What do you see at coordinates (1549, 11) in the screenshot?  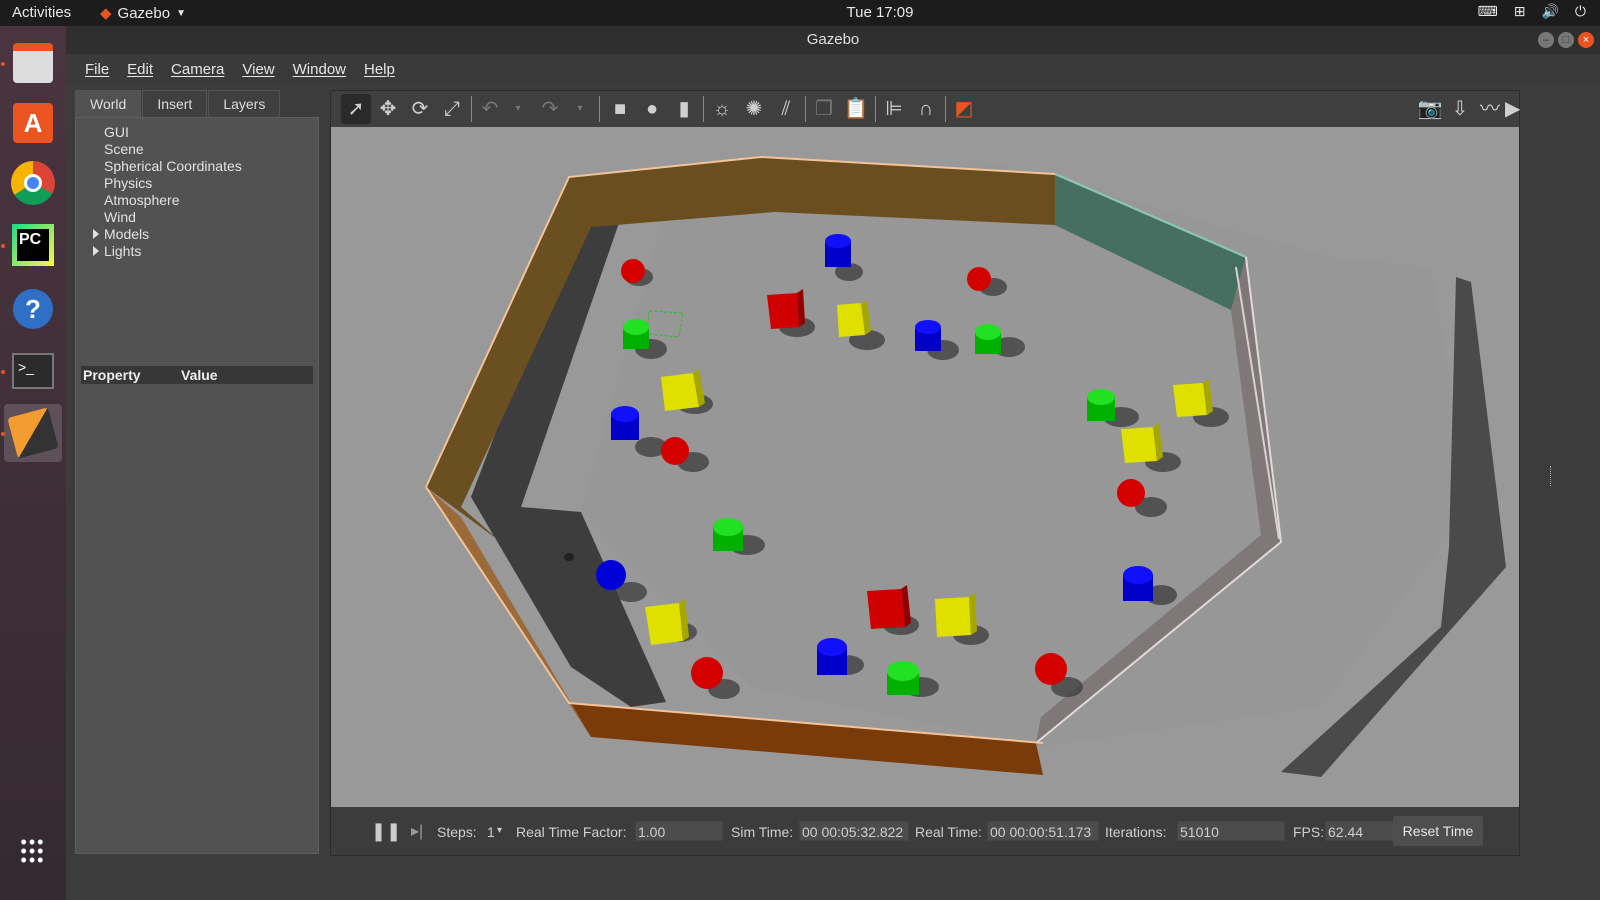 I see `volume-icon: 🔊` at bounding box center [1549, 11].